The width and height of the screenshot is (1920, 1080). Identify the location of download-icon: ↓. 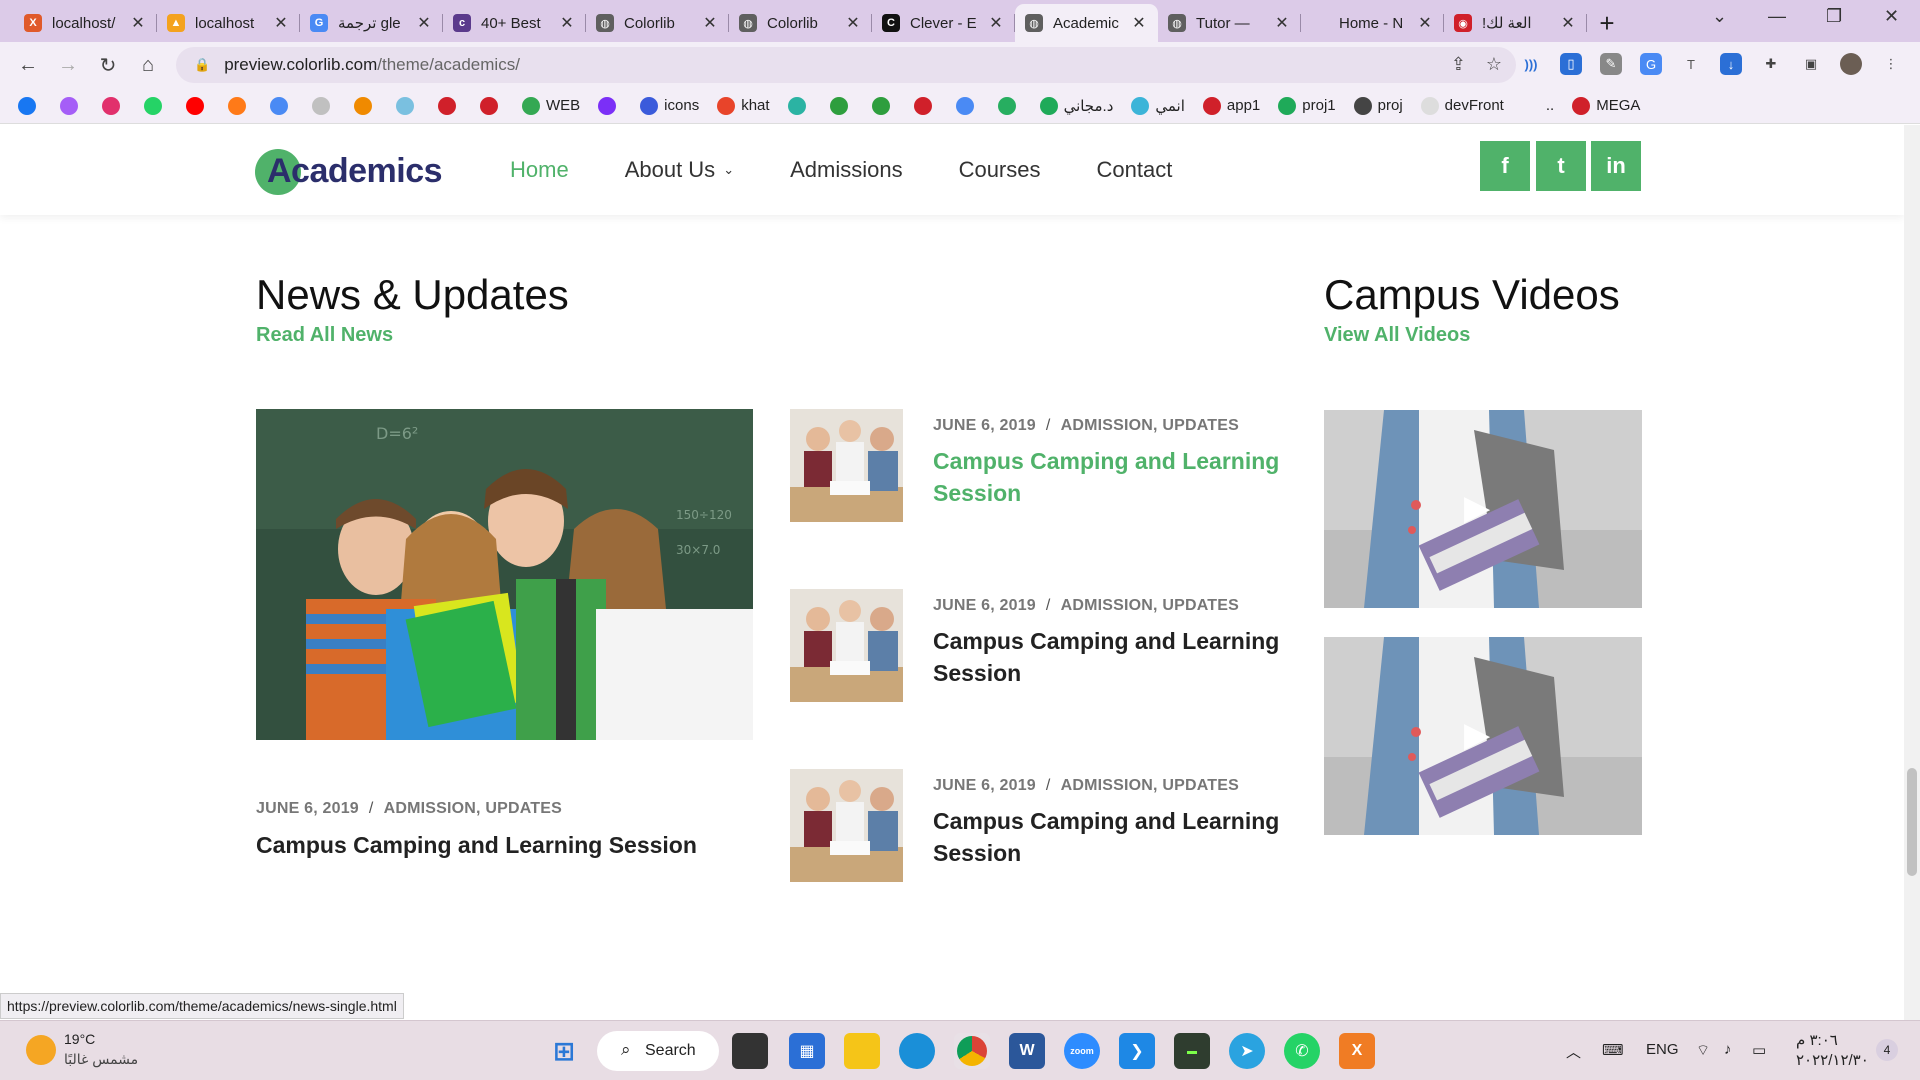
(1731, 64).